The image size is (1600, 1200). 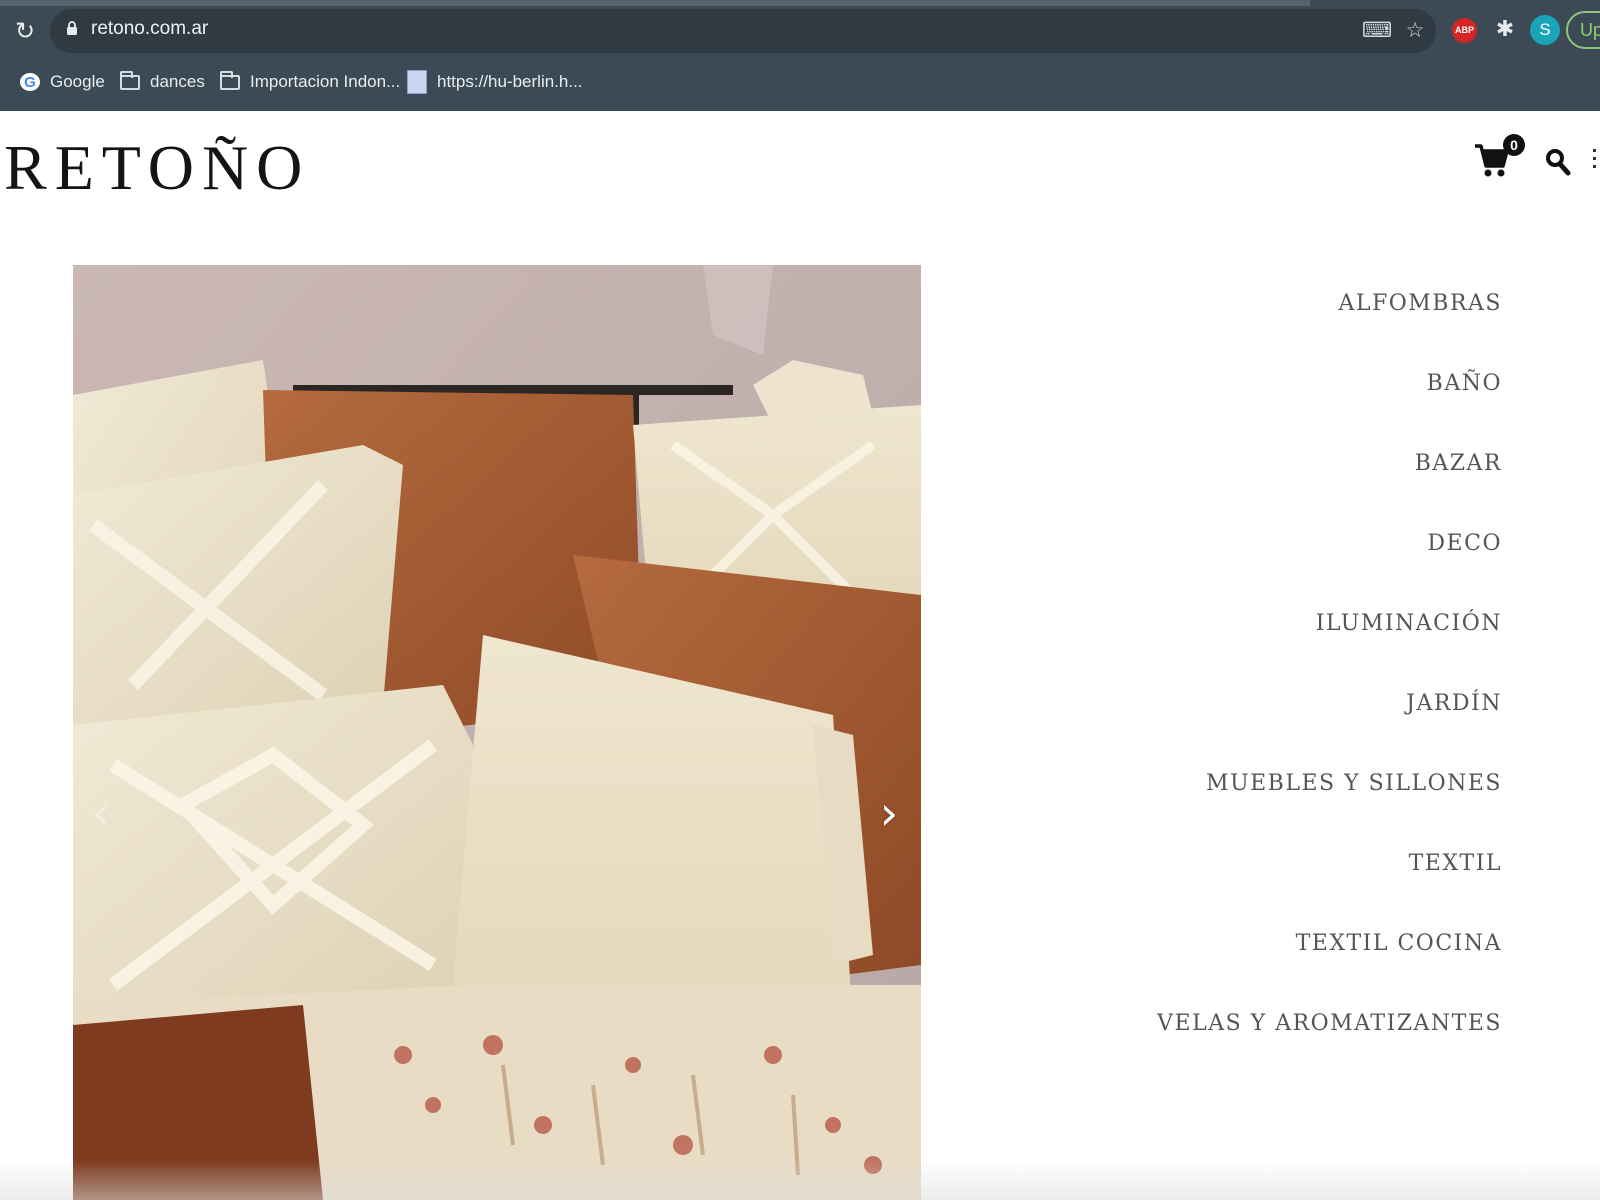 I want to click on slider-prev-arrow: ‹, so click(x=101, y=813).